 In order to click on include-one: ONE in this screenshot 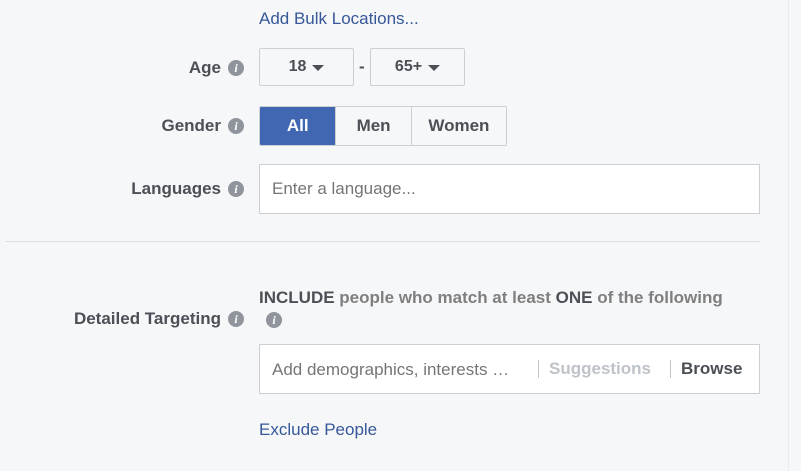, I will do `click(574, 297)`.